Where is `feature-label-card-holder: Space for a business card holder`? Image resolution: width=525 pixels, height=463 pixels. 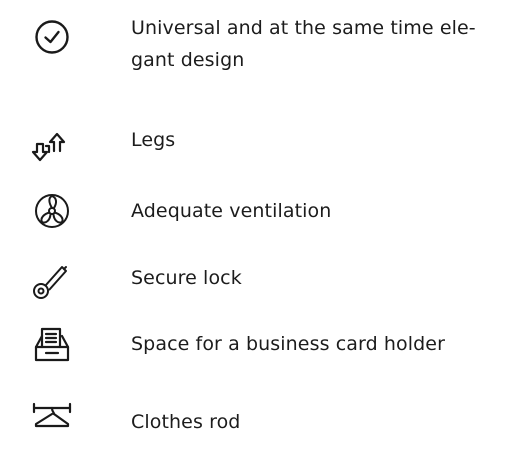 feature-label-card-holder: Space for a business card holder is located at coordinates (288, 344).